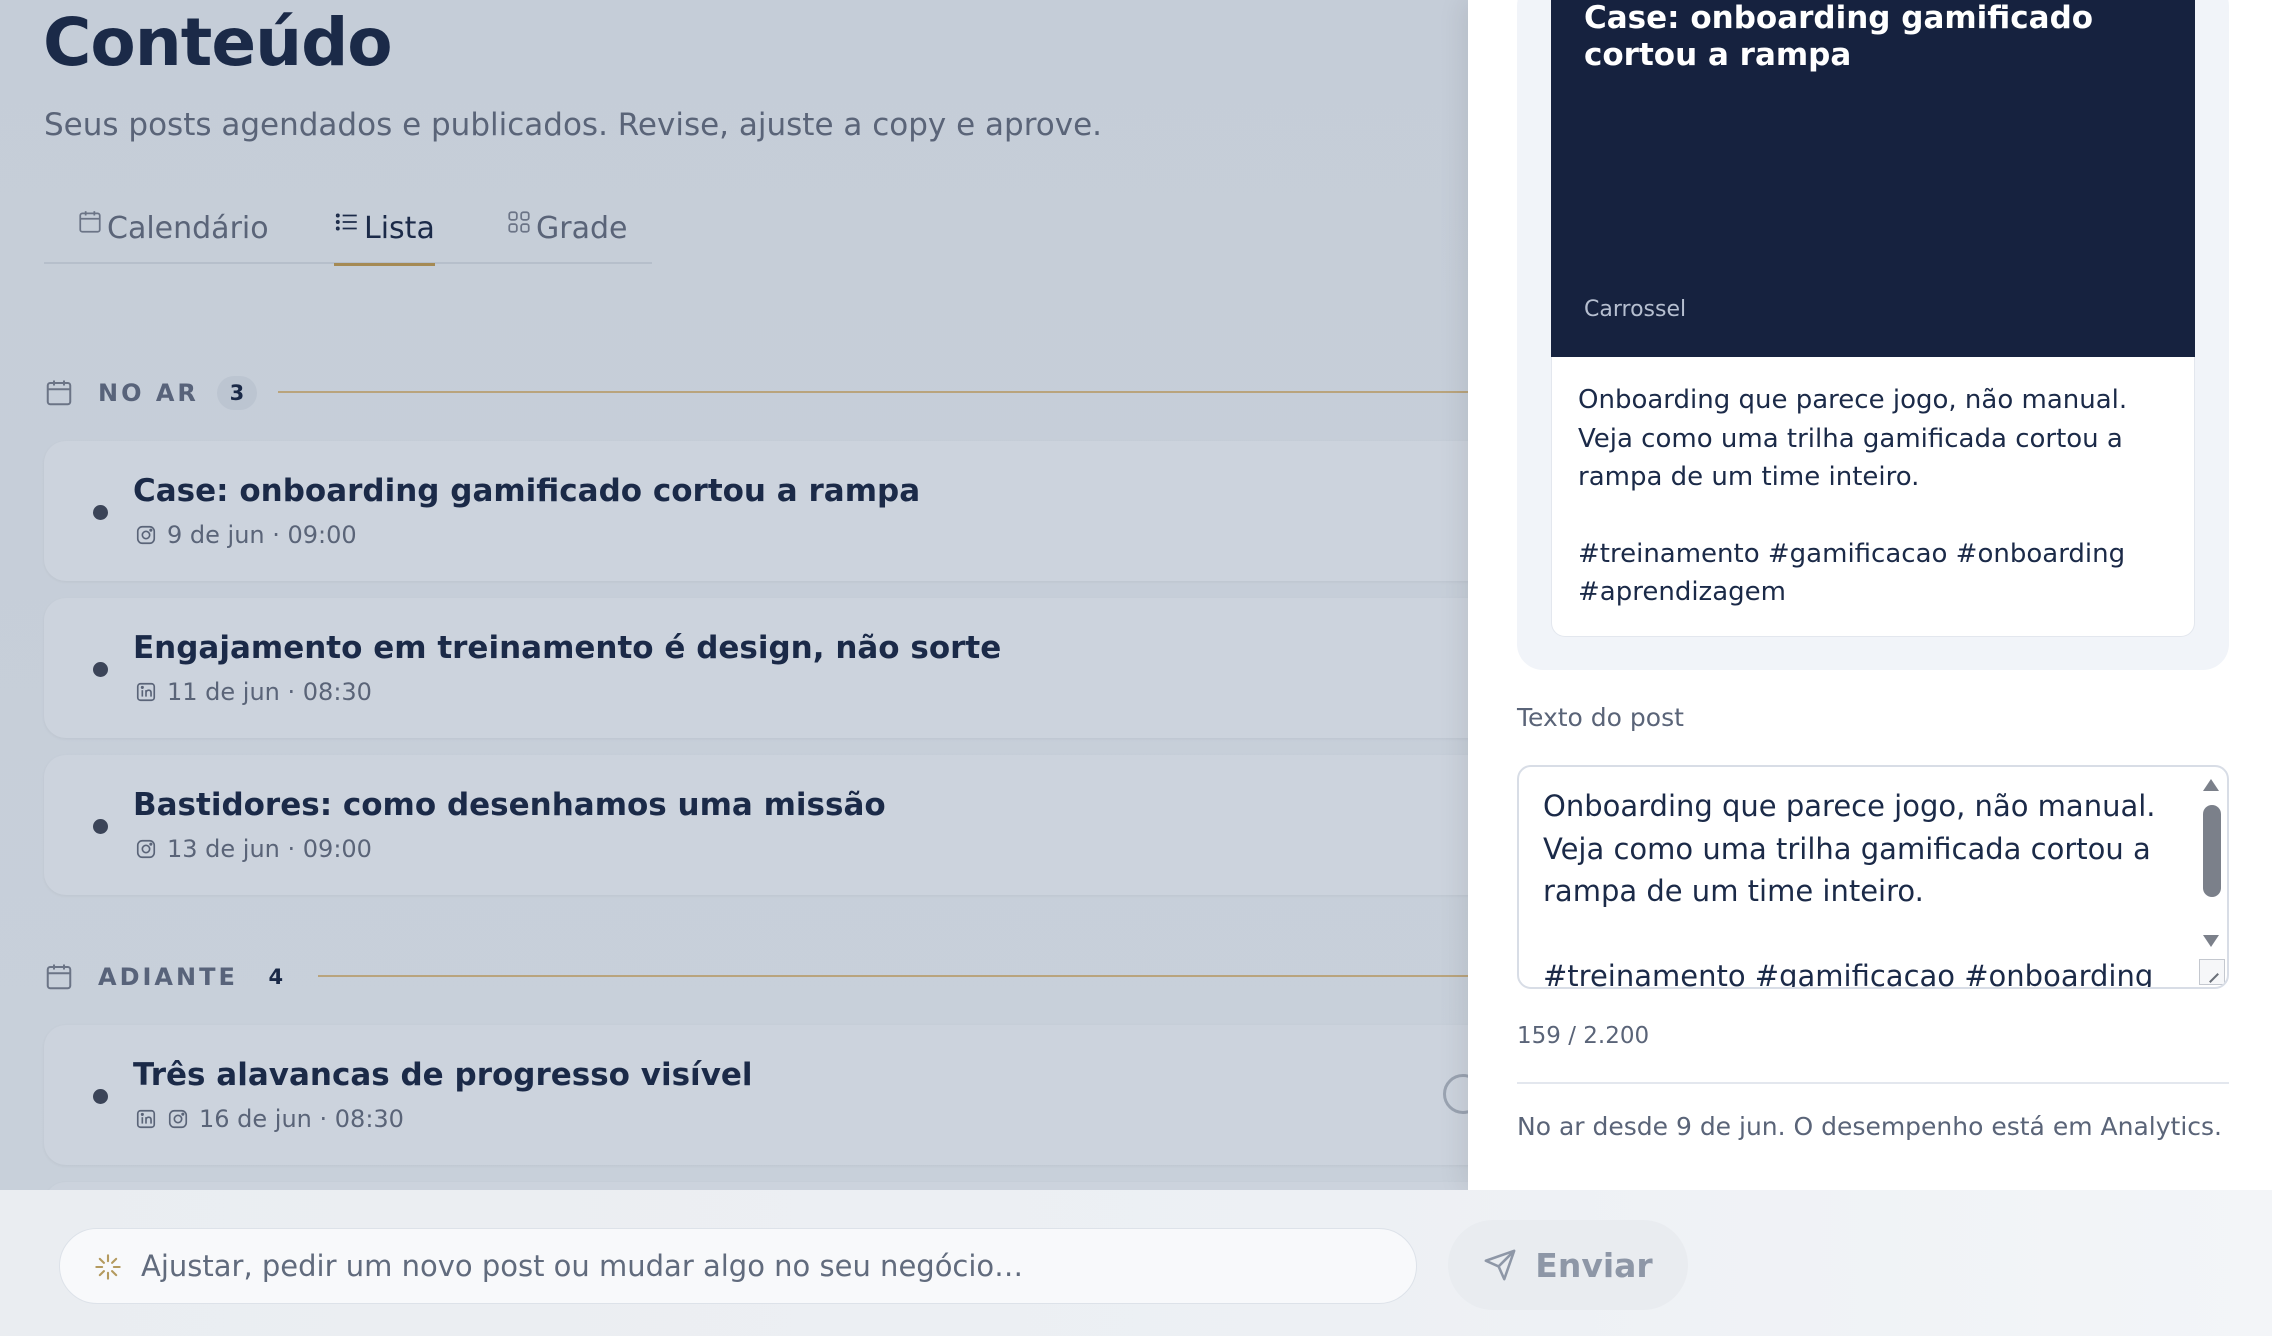 Image resolution: width=2272 pixels, height=1336 pixels. What do you see at coordinates (236, 393) in the screenshot?
I see `section-count-badge: 3` at bounding box center [236, 393].